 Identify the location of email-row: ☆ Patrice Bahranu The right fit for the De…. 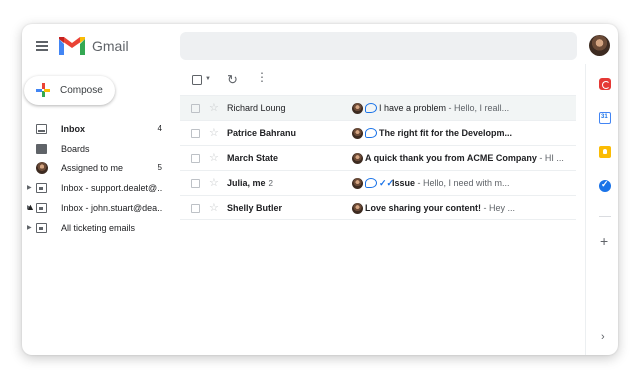
(378, 132).